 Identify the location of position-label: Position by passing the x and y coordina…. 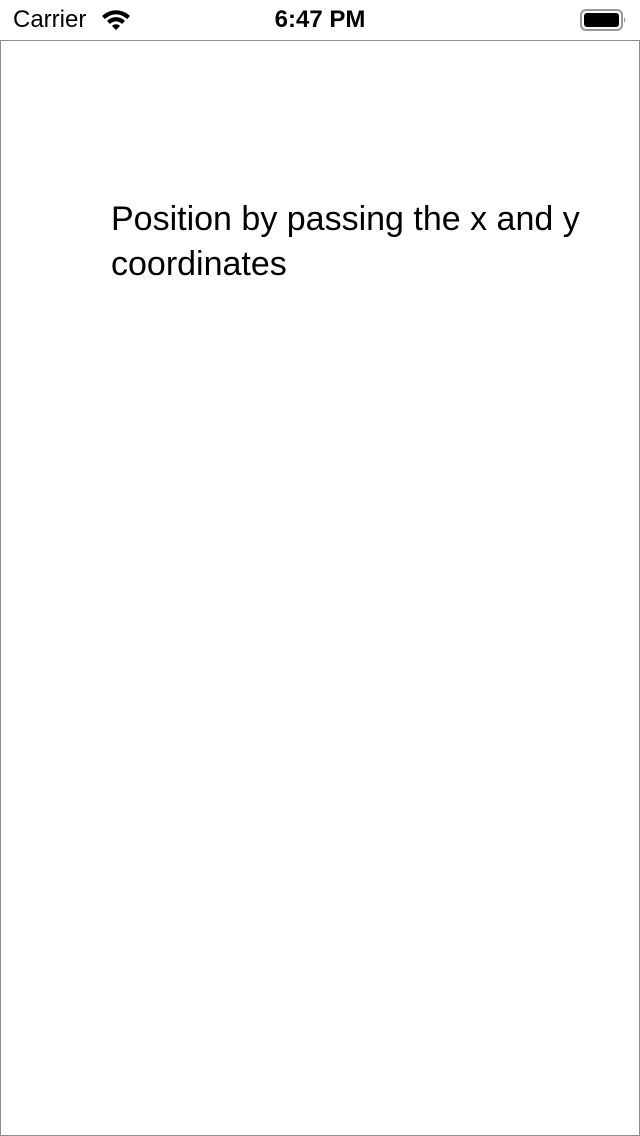
(345, 241).